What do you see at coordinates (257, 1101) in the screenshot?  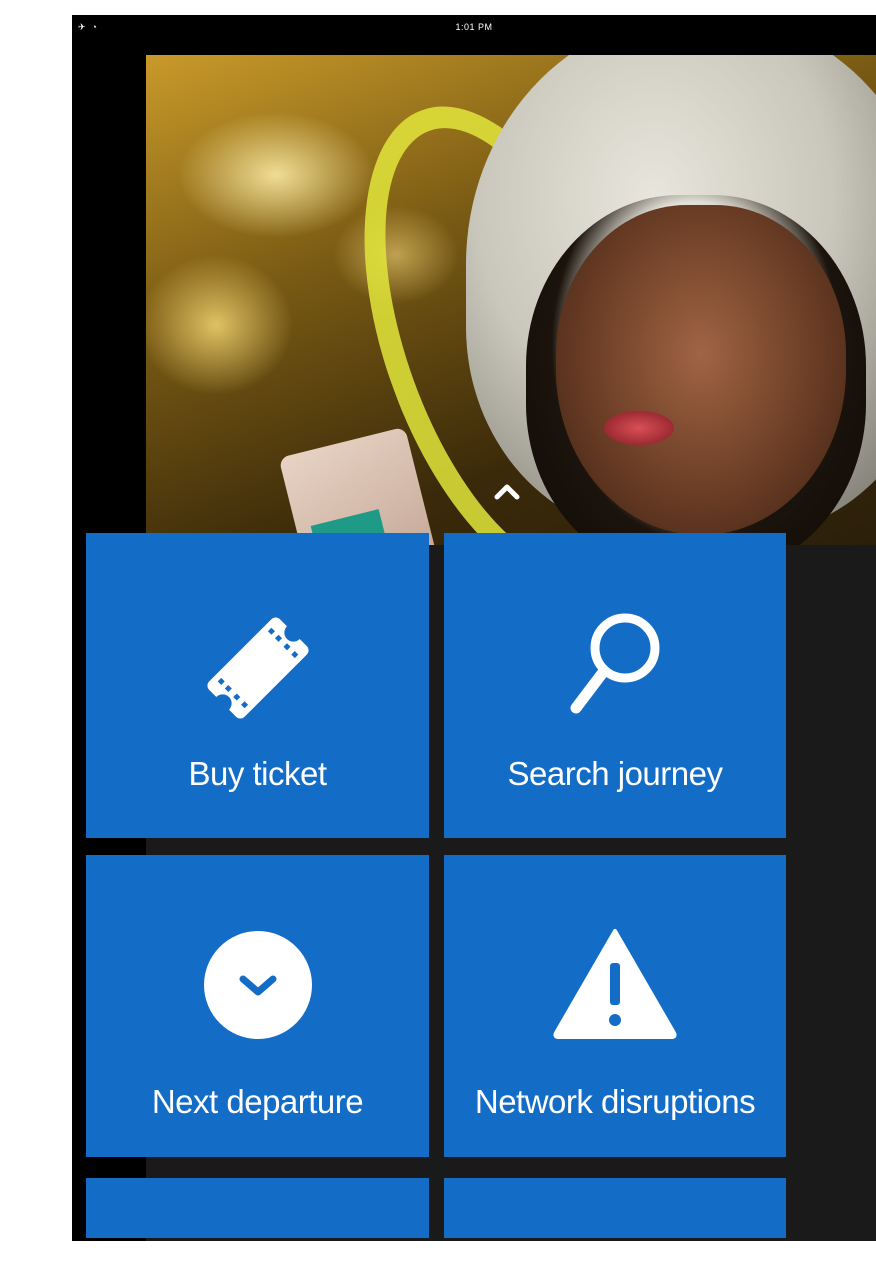 I see `next-departure-label: Next departure` at bounding box center [257, 1101].